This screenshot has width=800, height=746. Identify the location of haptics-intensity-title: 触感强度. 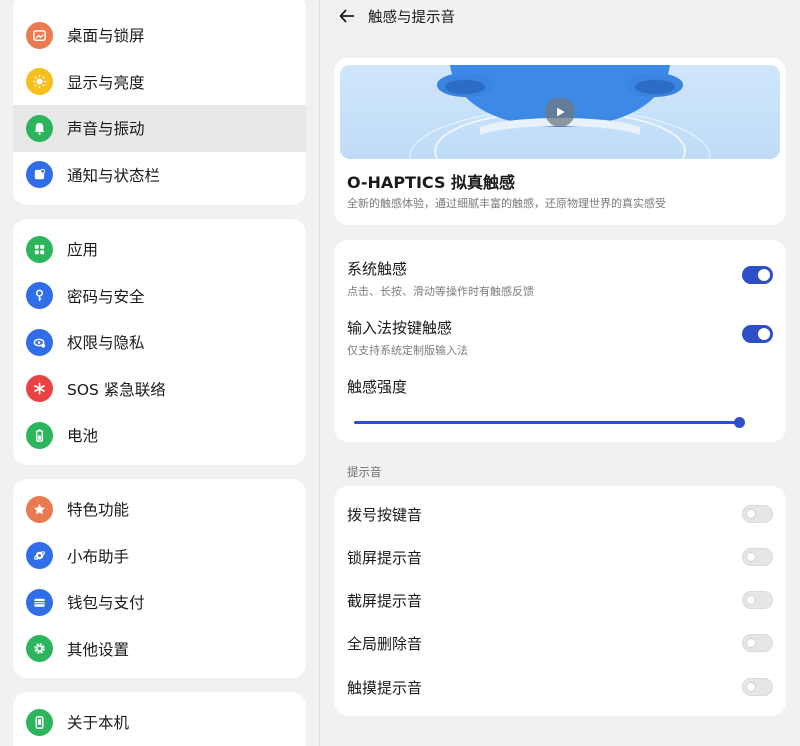
(377, 387).